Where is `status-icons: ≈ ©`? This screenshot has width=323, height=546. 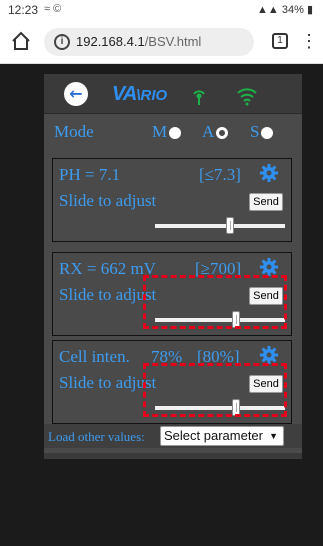
status-icons: ≈ © is located at coordinates (53, 9).